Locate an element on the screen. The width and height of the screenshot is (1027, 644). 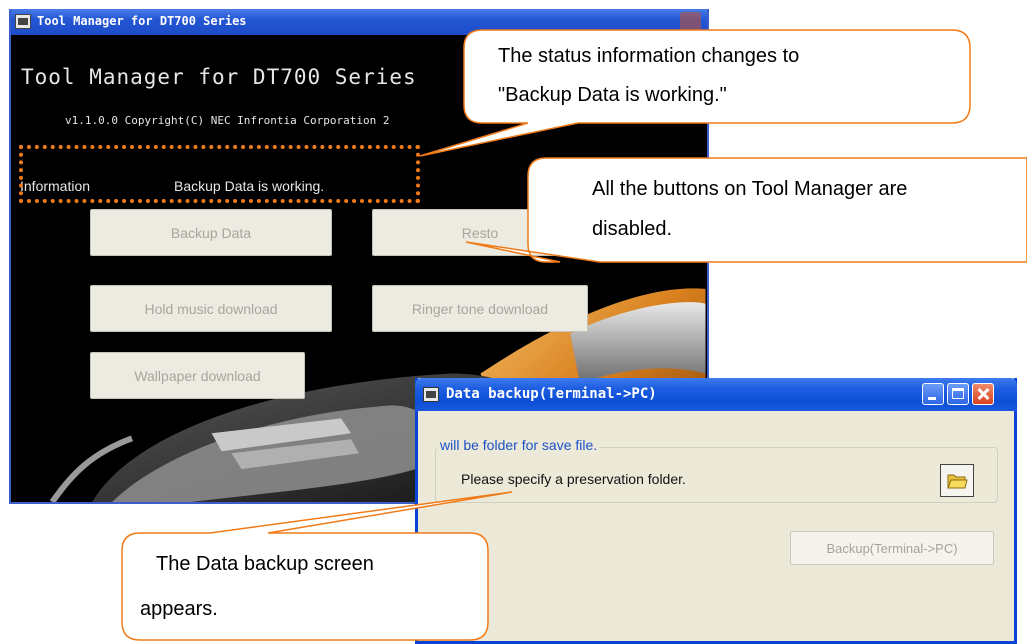
status-callout-line-1: The status information changes to is located at coordinates (649, 56).